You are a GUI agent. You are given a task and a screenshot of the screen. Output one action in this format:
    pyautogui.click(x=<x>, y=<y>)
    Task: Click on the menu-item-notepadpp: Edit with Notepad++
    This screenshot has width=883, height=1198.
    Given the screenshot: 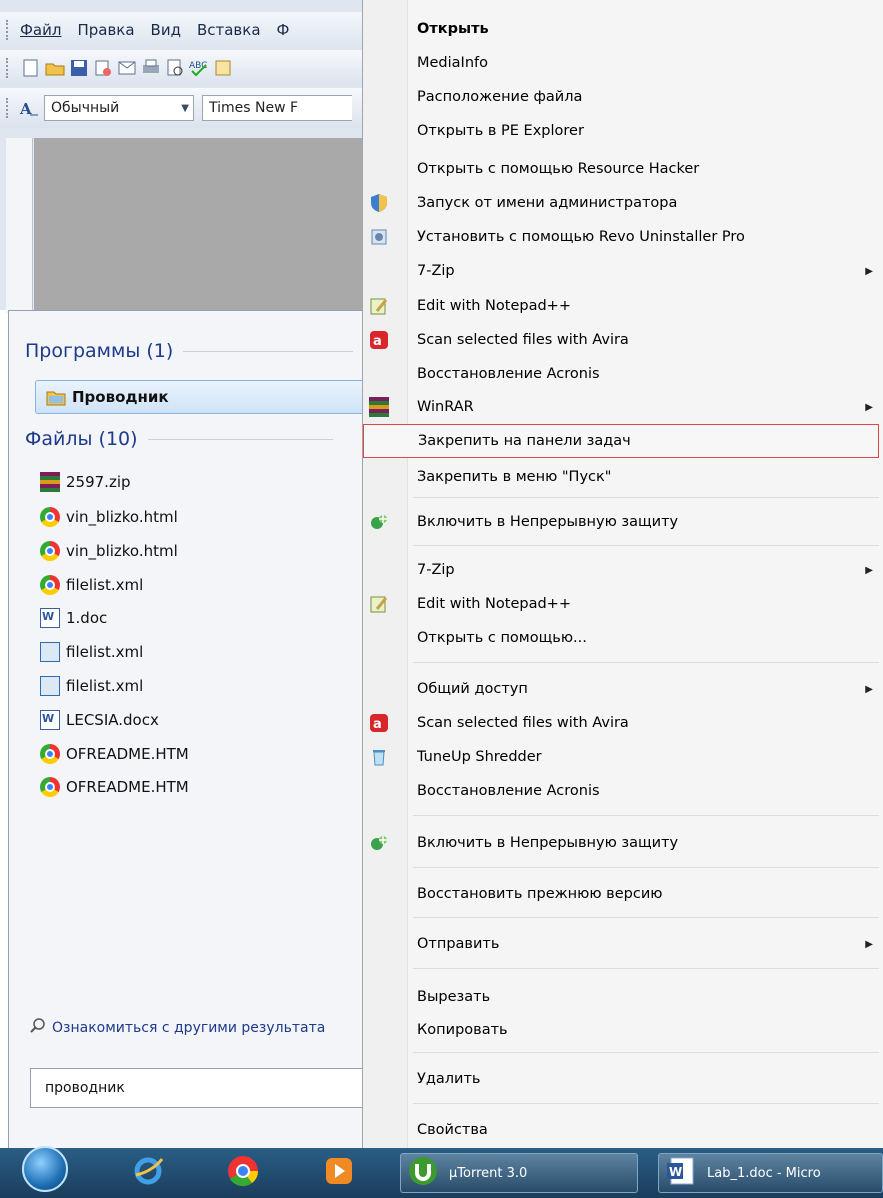 What is the action you would take?
    pyautogui.click(x=624, y=306)
    